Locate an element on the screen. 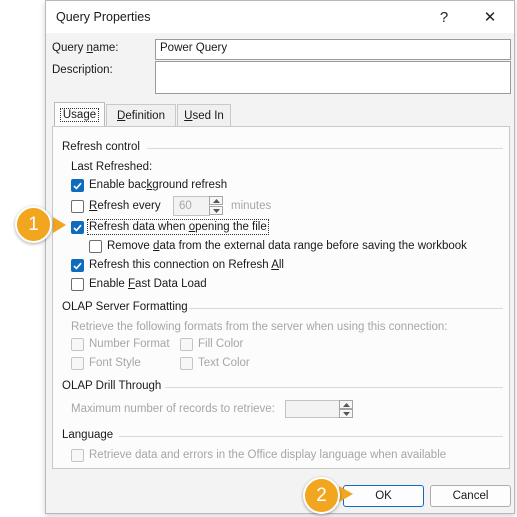 Image resolution: width=517 pixels, height=517 pixels. refresh-interval-up-button is located at coordinates (216, 200).